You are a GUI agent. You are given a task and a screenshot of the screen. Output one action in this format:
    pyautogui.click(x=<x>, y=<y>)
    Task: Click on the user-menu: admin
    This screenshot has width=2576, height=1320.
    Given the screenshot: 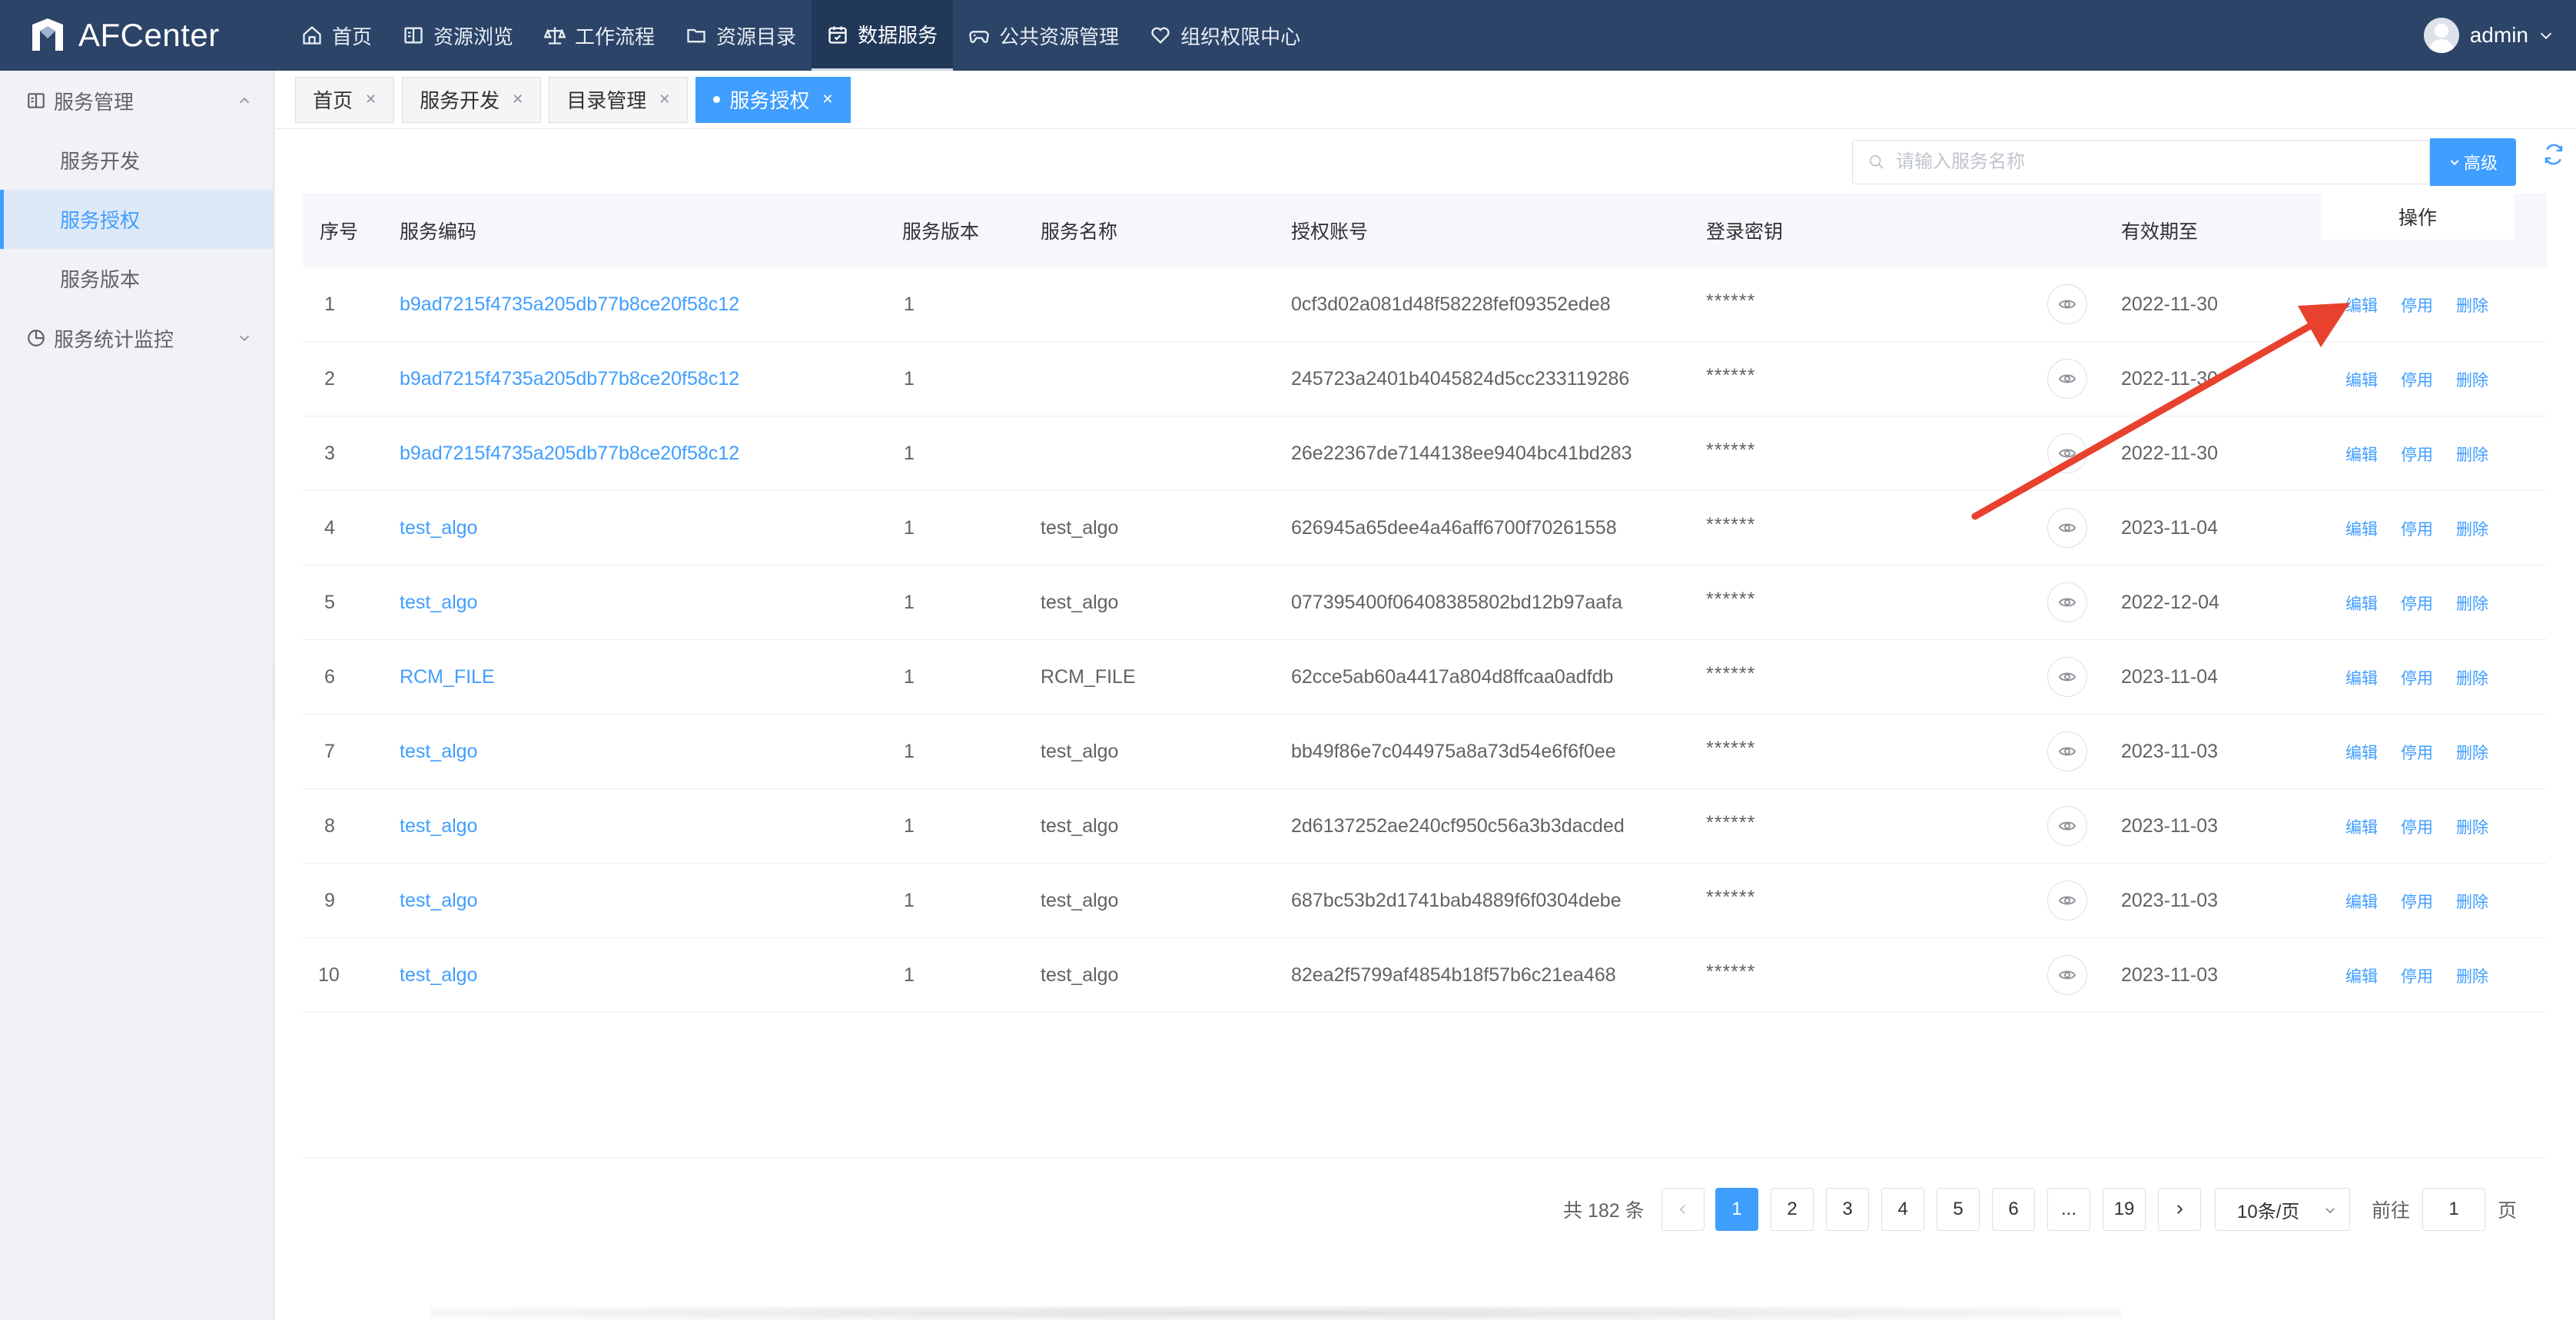 What is the action you would take?
    pyautogui.click(x=2488, y=35)
    